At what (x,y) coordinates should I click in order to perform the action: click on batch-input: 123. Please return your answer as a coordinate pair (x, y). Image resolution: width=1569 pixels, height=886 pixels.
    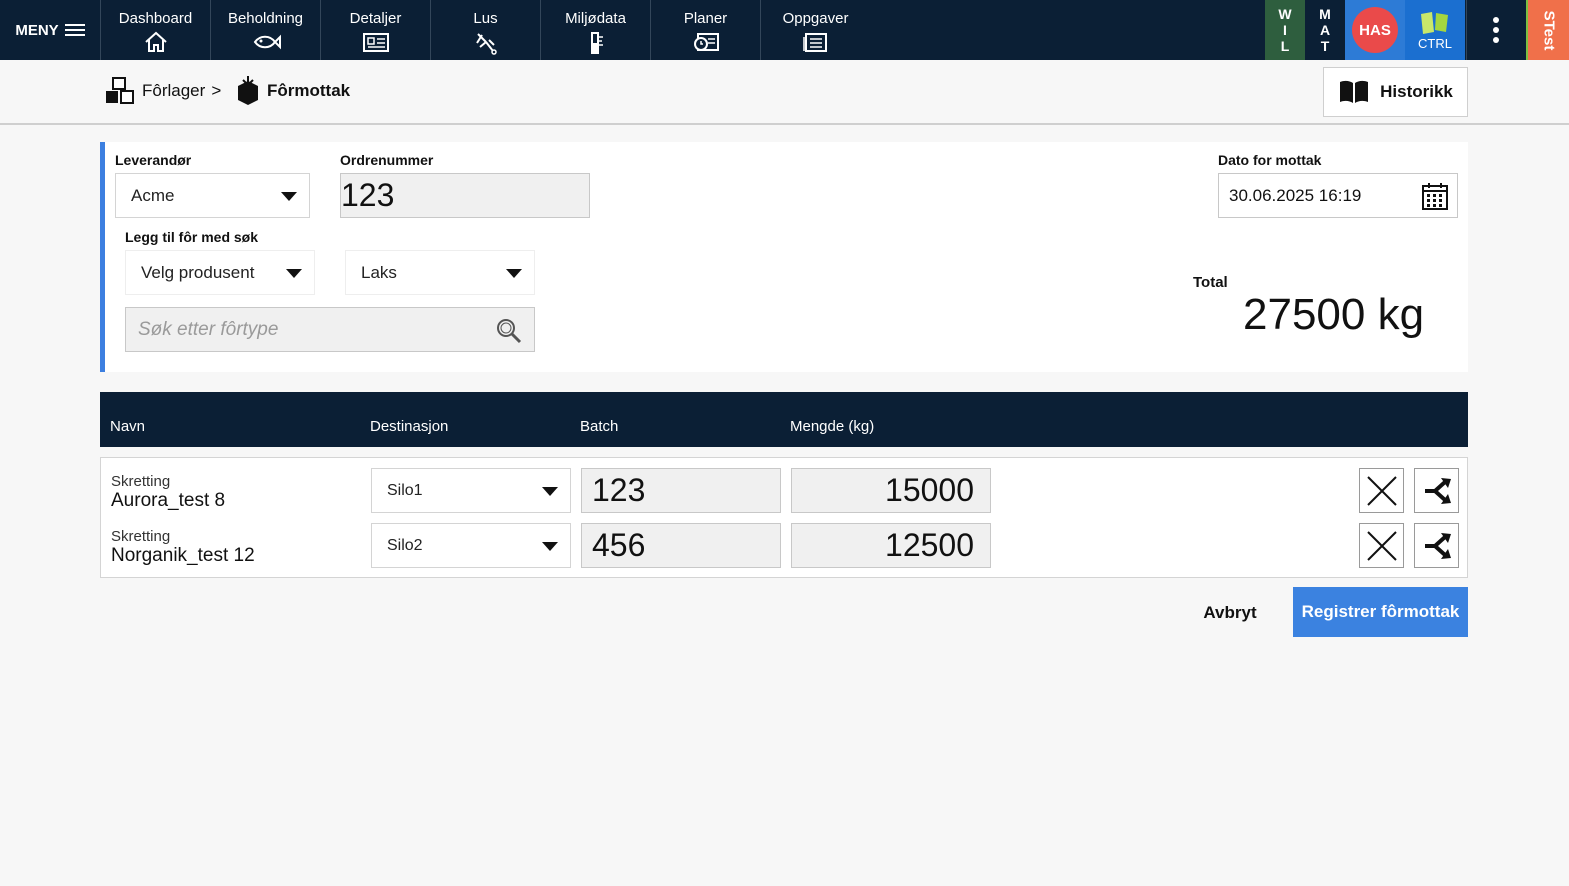
    Looking at the image, I should click on (681, 490).